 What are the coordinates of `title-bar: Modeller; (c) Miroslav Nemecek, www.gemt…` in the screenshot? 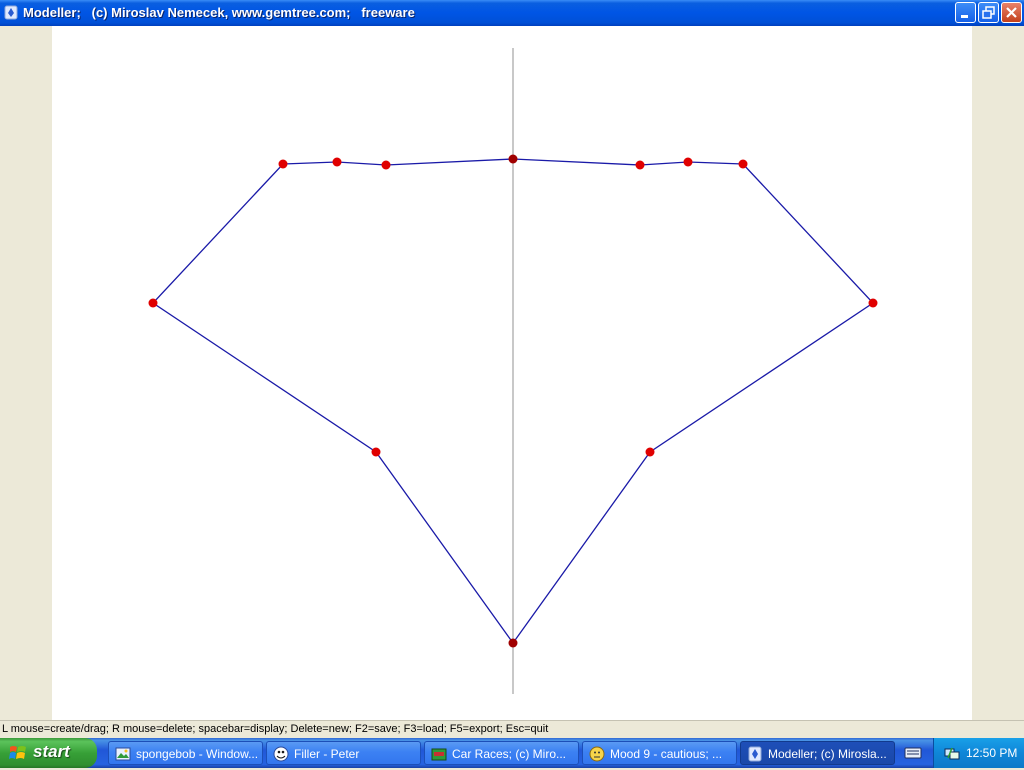 It's located at (512, 13).